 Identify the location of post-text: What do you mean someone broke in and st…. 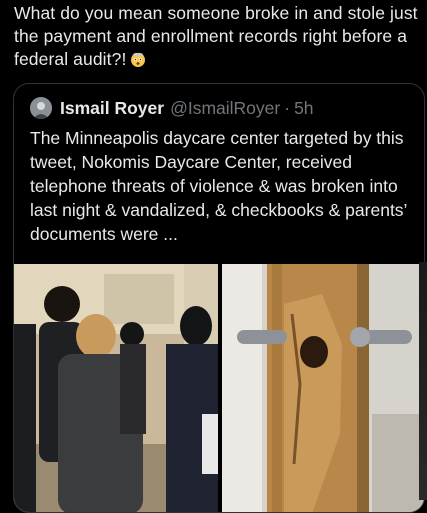
(219, 36).